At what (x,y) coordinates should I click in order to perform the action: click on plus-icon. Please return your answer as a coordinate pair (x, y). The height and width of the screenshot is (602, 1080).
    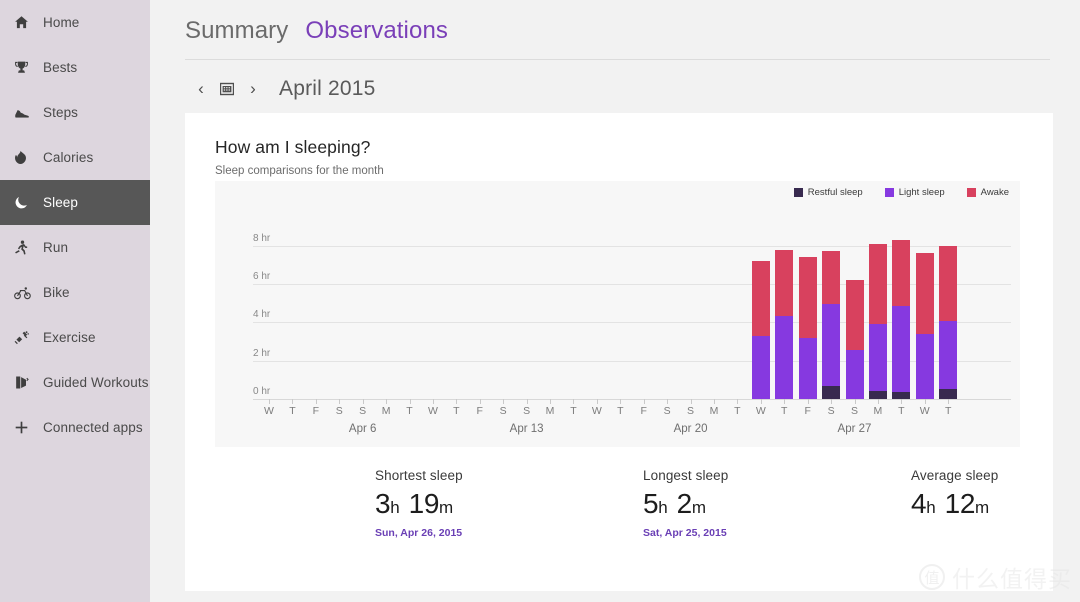
    Looking at the image, I should click on (26, 427).